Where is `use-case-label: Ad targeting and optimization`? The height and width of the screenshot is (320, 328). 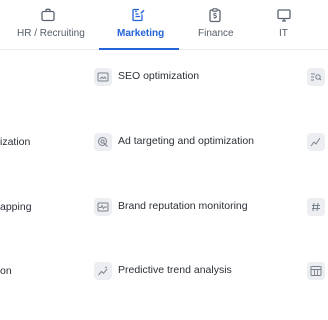
use-case-label: Ad targeting and optimization is located at coordinates (186, 141).